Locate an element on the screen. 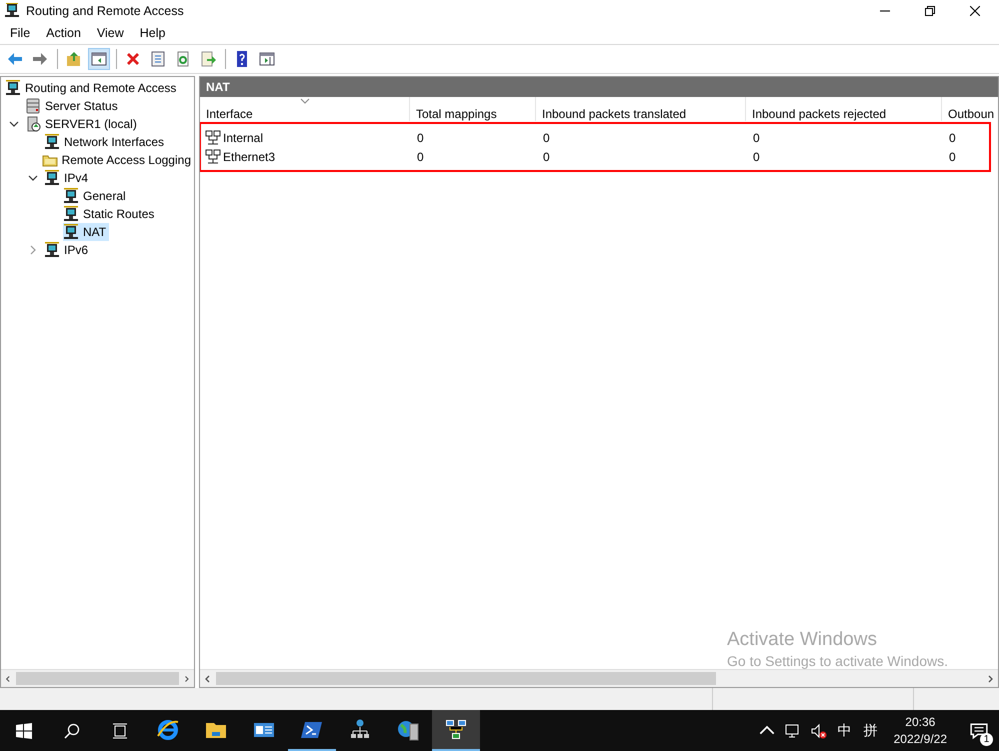 The image size is (999, 751). network-icon is located at coordinates (792, 730).